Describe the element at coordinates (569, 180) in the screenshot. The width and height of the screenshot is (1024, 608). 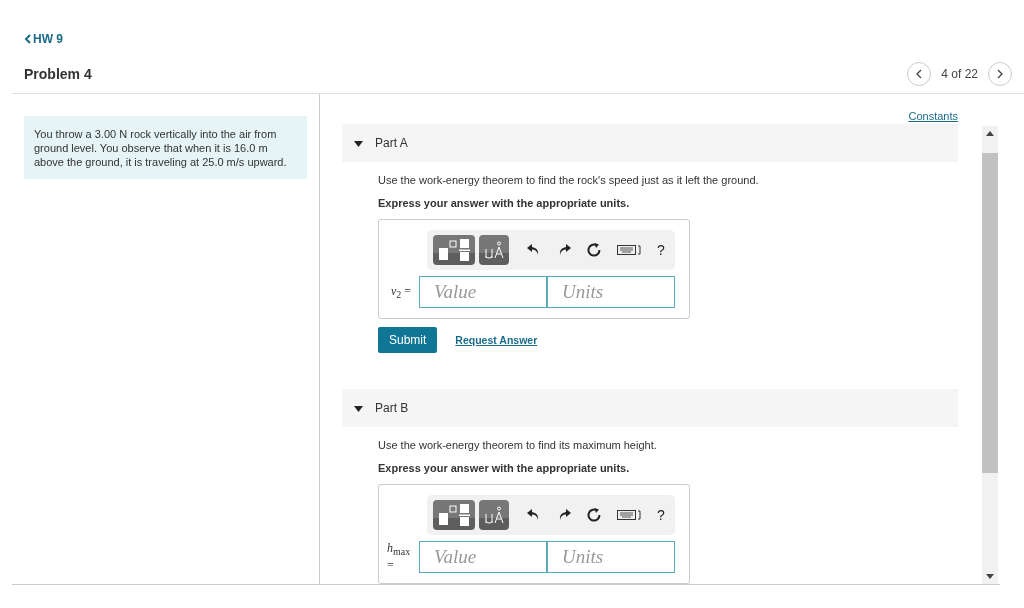
I see `question-text: Use the work-energy theorem to find the rock's speed just as it left the ground.` at that location.